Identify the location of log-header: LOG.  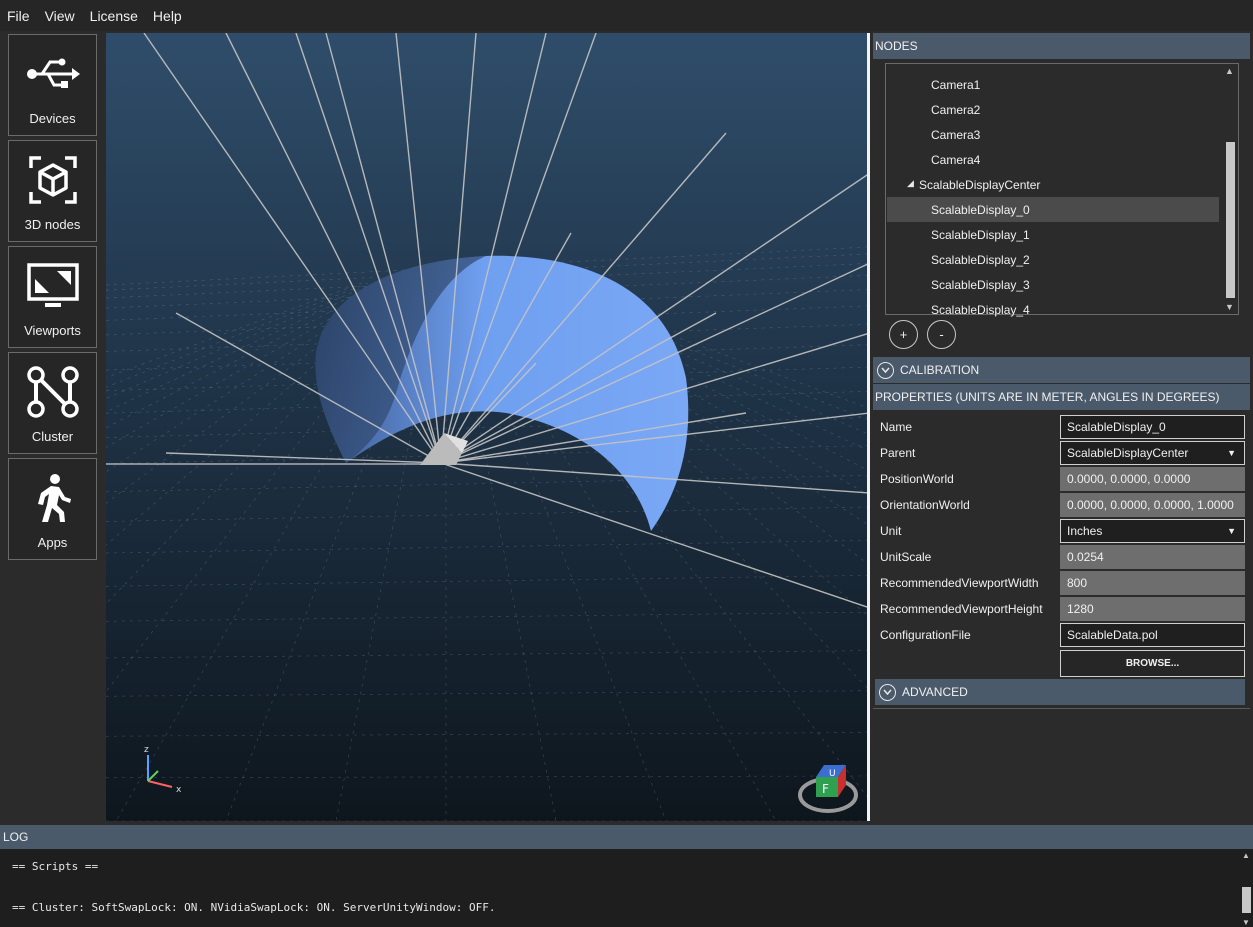
(626, 837).